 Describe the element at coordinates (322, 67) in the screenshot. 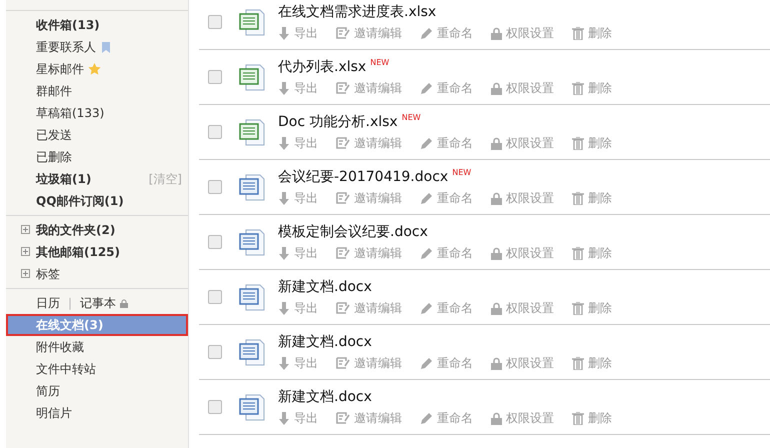

I see `file-name: 代办列表.xlsx` at that location.